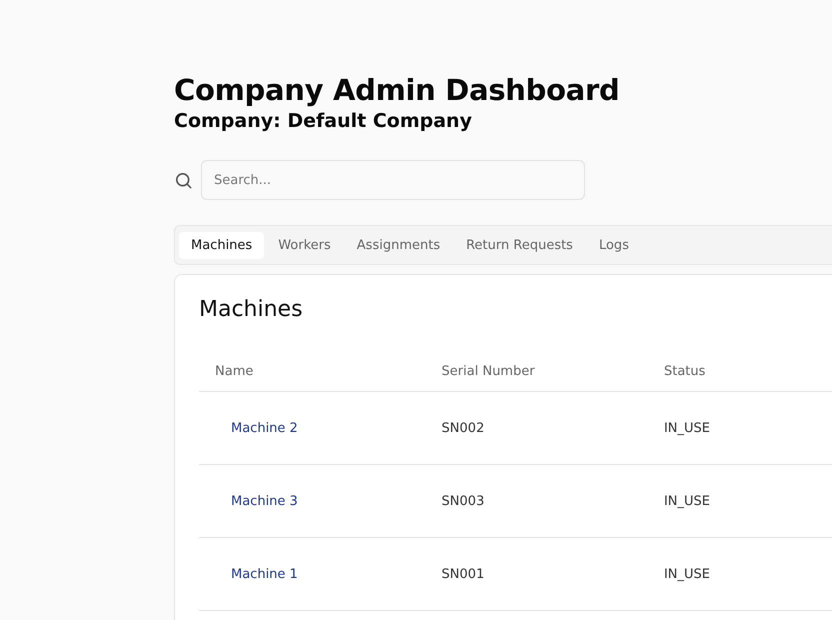  Describe the element at coordinates (264, 428) in the screenshot. I see `machine-link: Machine 2` at that location.